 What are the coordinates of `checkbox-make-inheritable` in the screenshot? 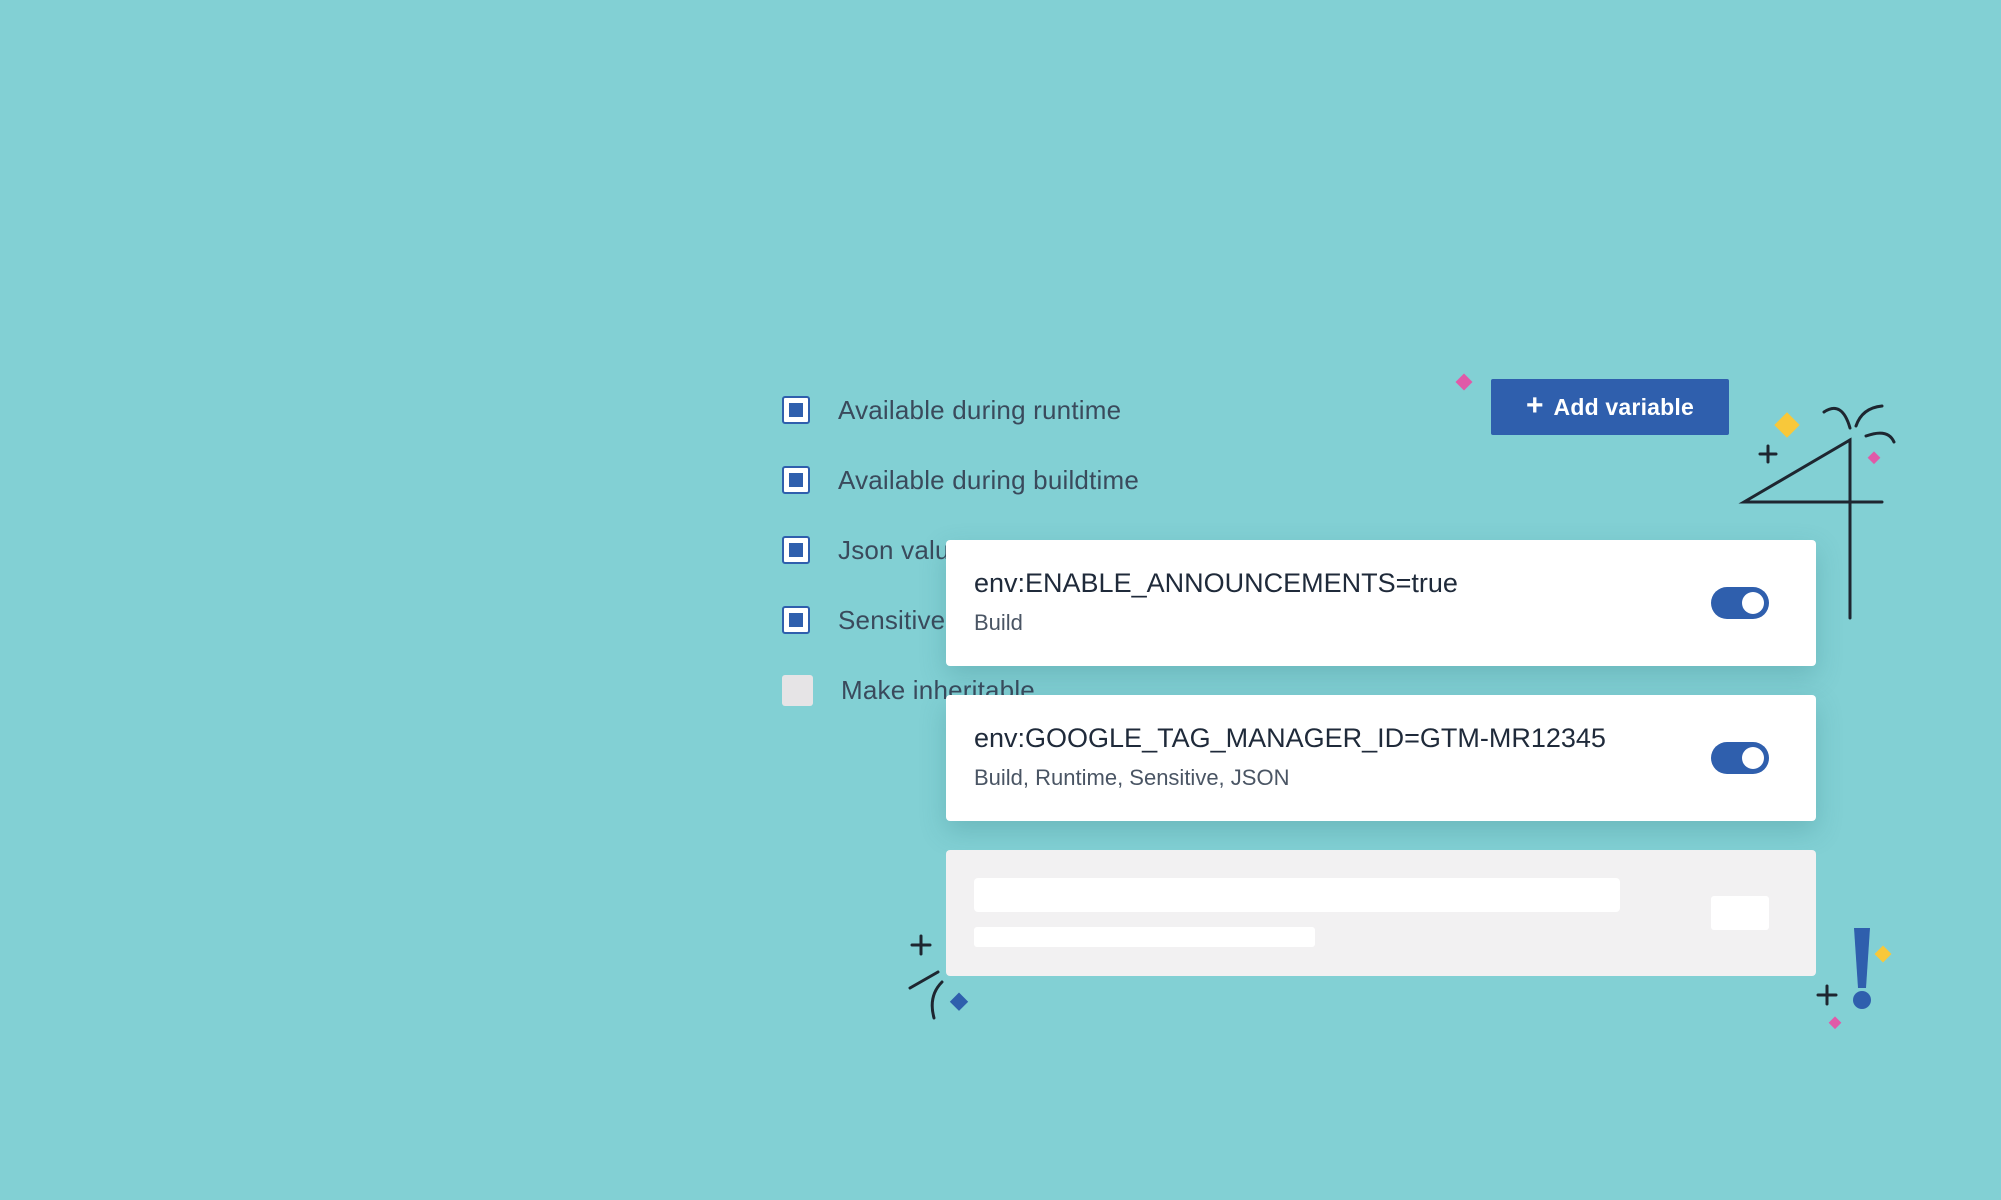 It's located at (797, 690).